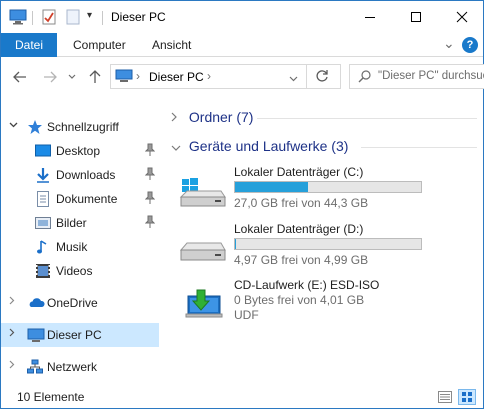 The width and height of the screenshot is (484, 409). Describe the element at coordinates (72, 367) in the screenshot. I see `sidebar-item-label: Netzwerk` at that location.